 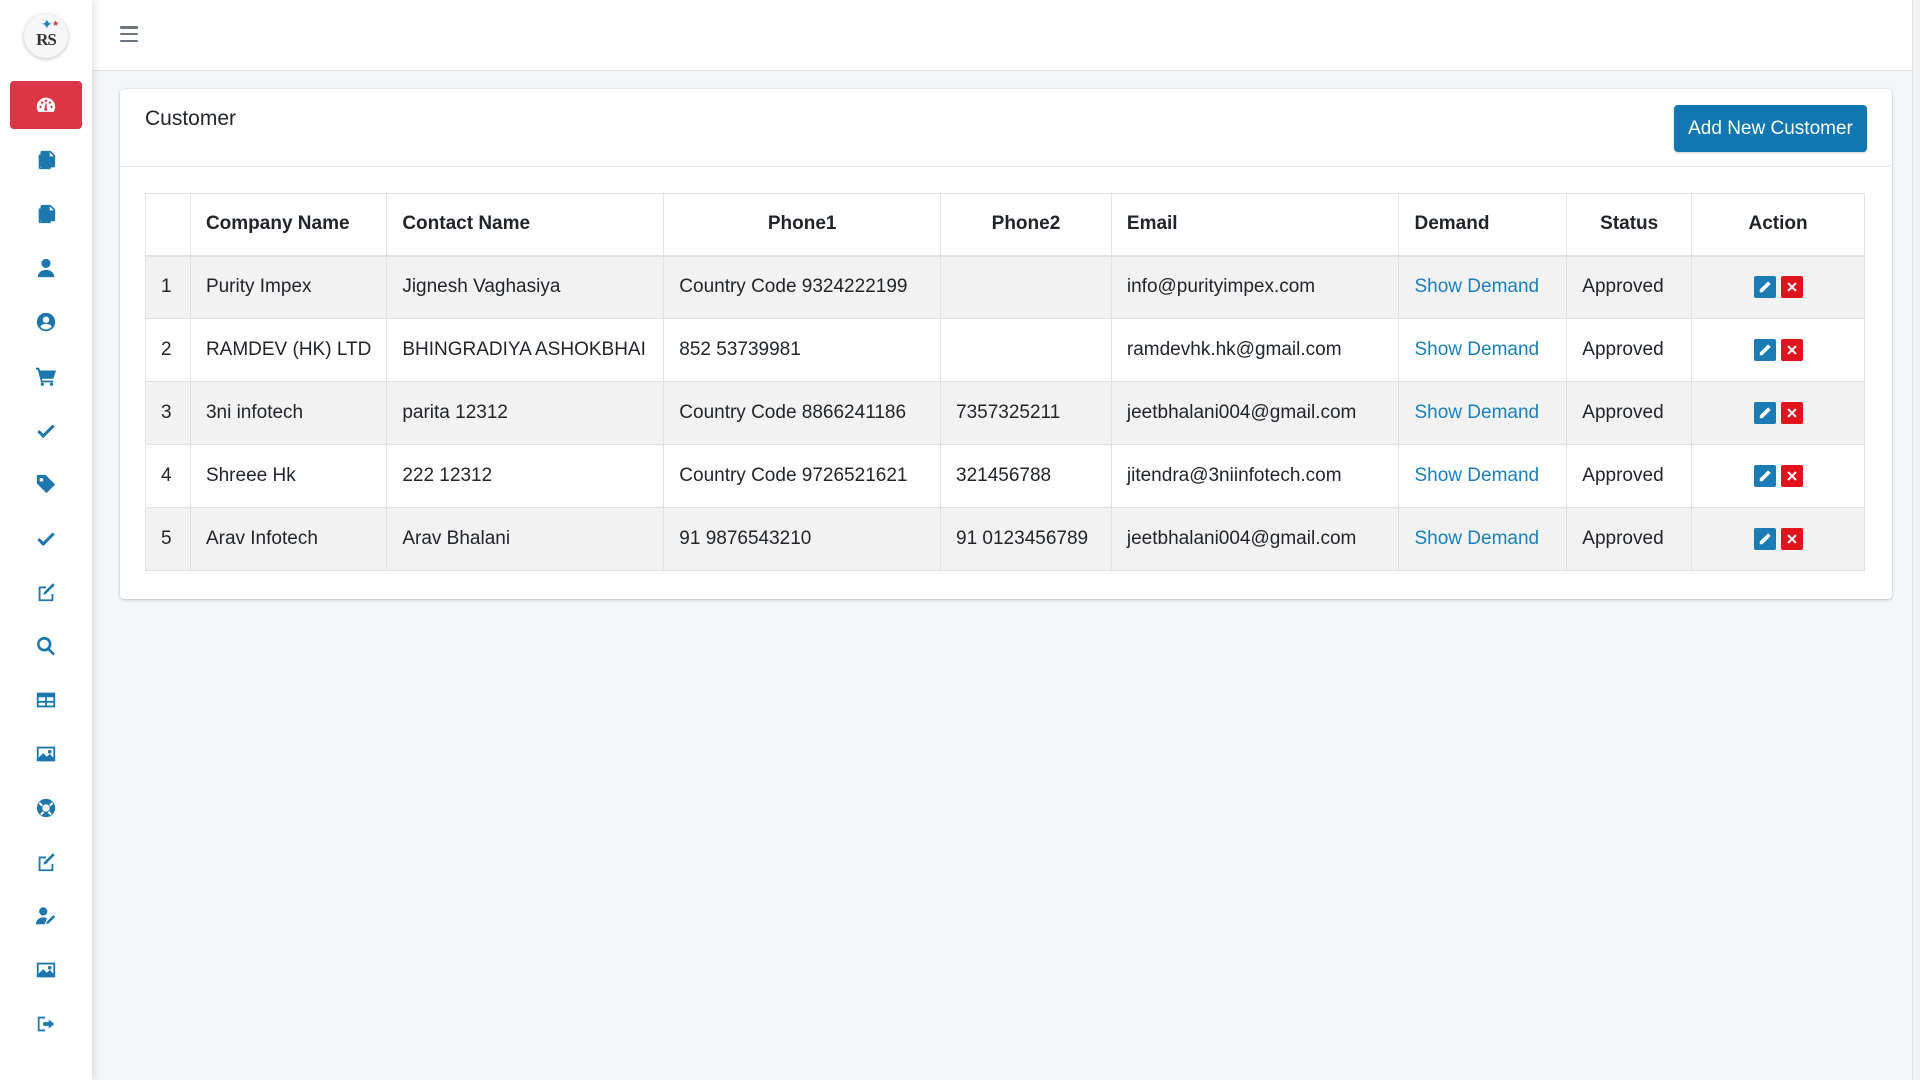 What do you see at coordinates (46, 484) in the screenshot?
I see `sidebar-item-tag` at bounding box center [46, 484].